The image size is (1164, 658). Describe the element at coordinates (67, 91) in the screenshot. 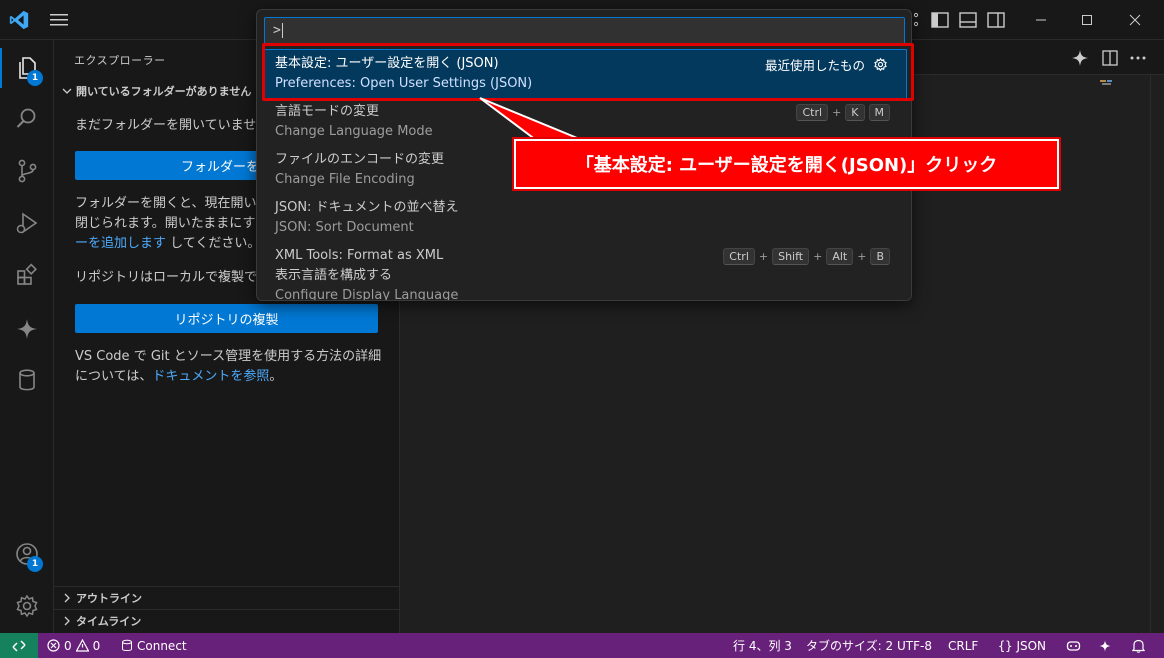

I see `chevron-down-icon` at that location.